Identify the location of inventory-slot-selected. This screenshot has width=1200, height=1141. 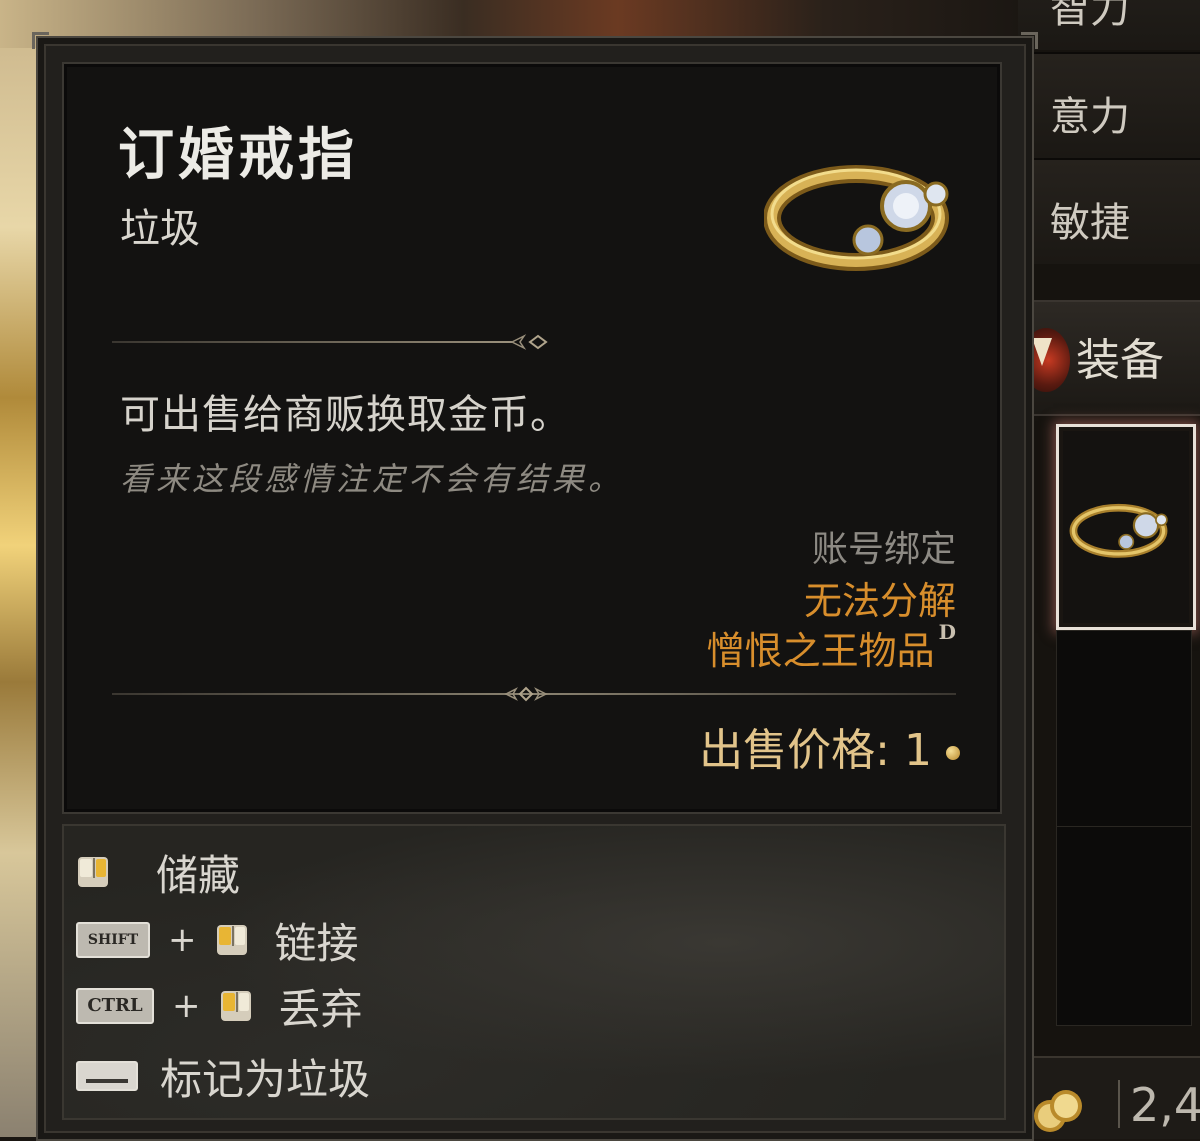
(1126, 527).